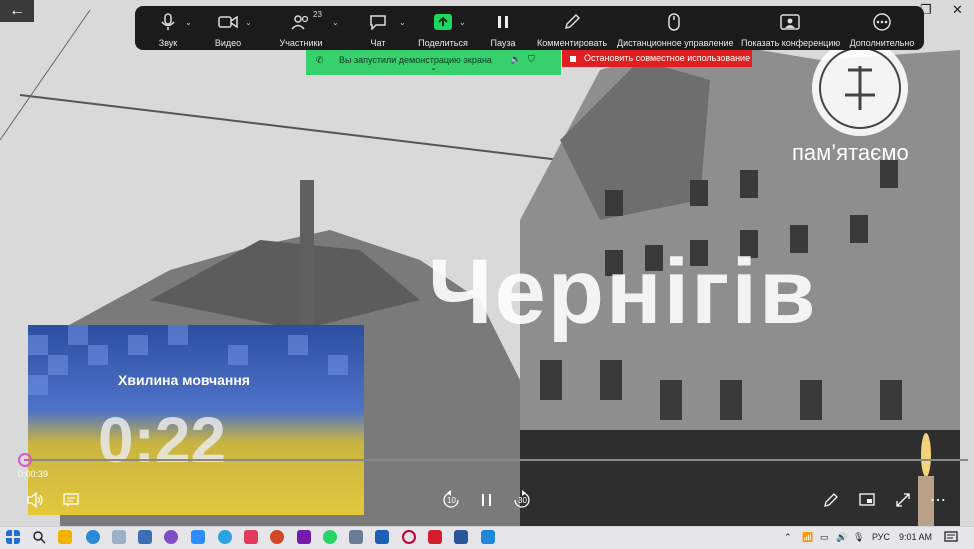 The height and width of the screenshot is (549, 974). What do you see at coordinates (503, 22) in the screenshot?
I see `pause-icon` at bounding box center [503, 22].